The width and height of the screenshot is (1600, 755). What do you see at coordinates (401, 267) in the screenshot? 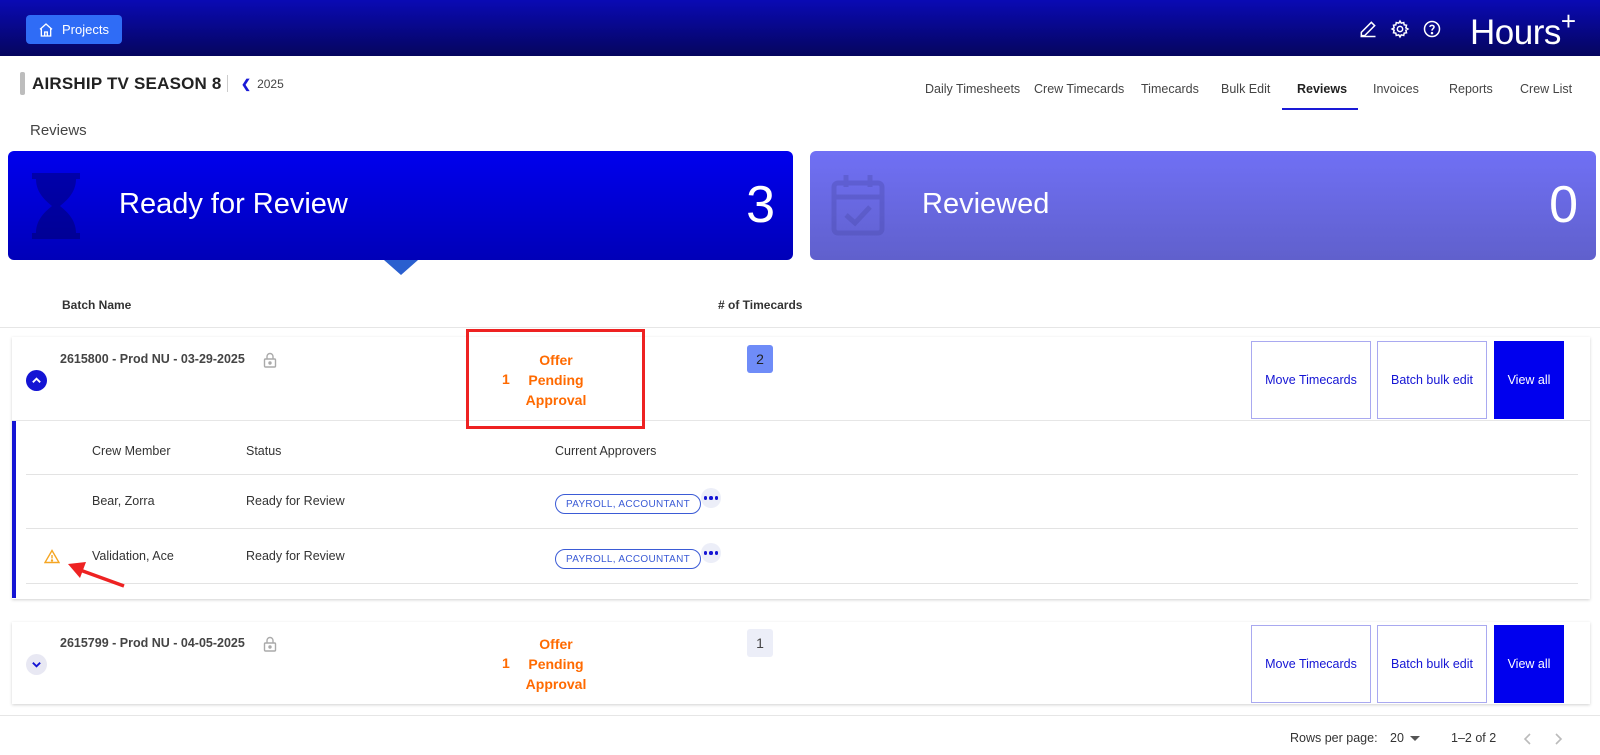
I see `active-card-pointer` at bounding box center [401, 267].